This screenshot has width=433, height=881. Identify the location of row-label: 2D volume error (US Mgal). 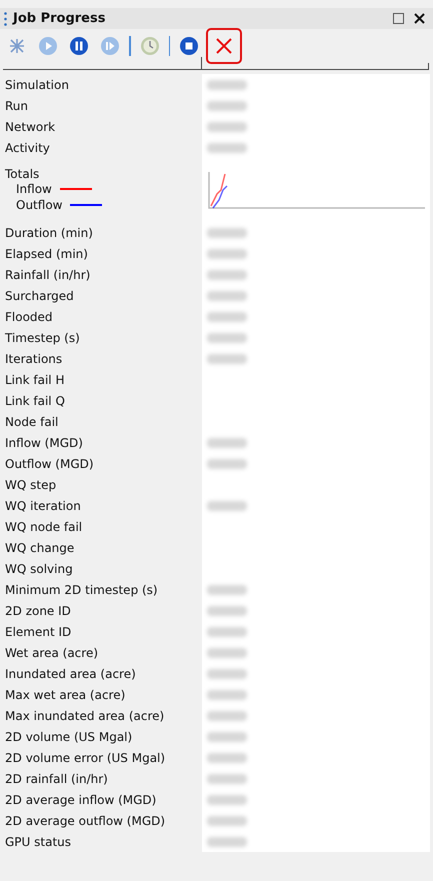
(85, 757).